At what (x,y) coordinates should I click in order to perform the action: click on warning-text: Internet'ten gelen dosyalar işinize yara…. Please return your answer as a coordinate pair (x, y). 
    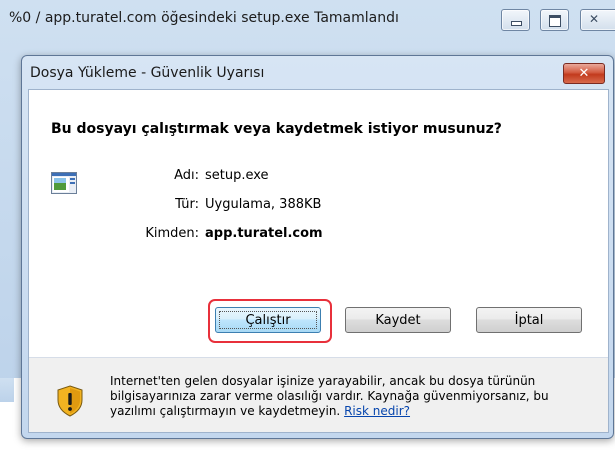
    Looking at the image, I should click on (352, 396).